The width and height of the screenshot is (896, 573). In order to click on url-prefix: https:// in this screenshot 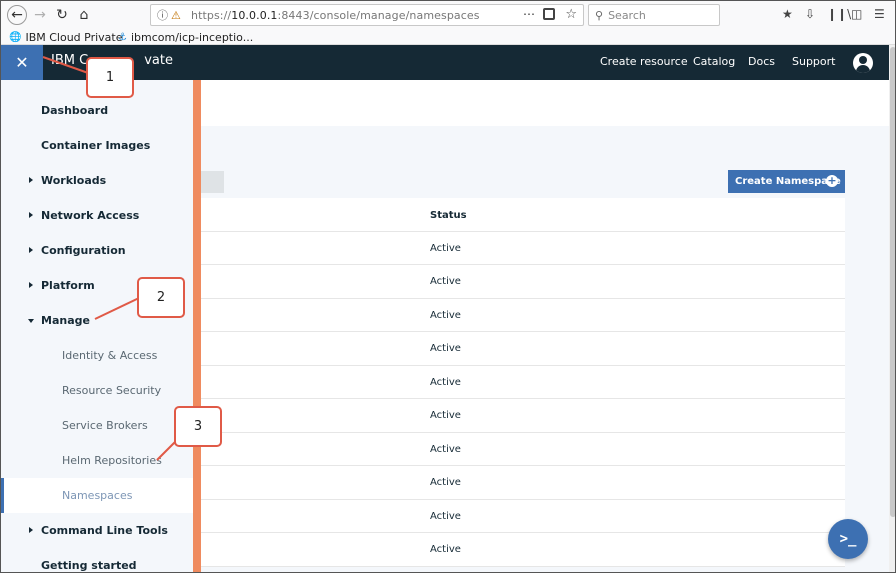, I will do `click(211, 15)`.